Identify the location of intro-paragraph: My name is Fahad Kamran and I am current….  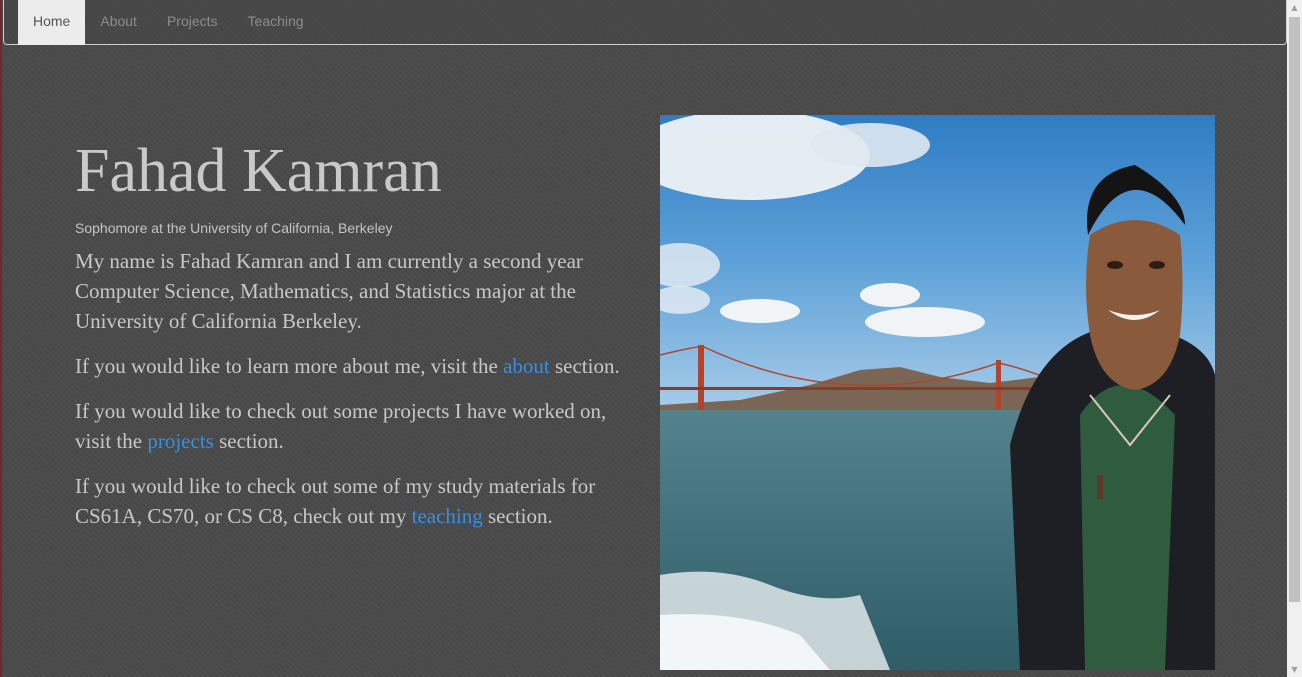
(329, 291).